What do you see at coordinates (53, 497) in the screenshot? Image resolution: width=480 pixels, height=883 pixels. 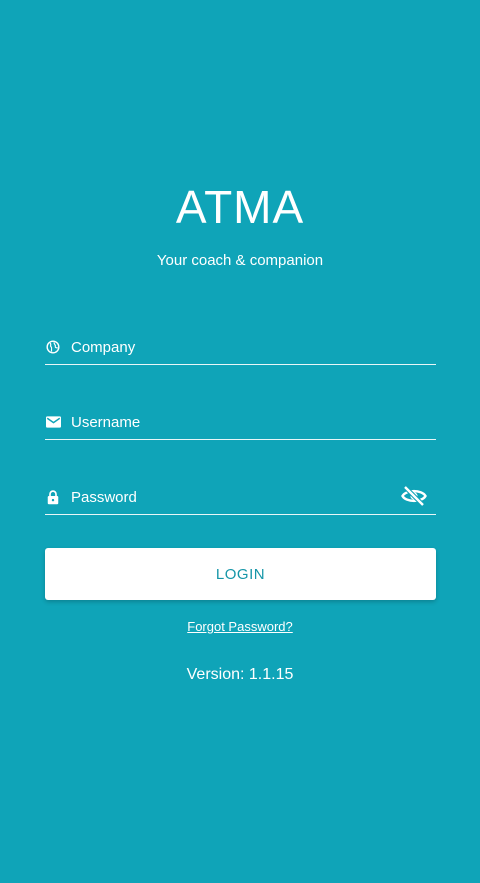 I see `lock-icon` at bounding box center [53, 497].